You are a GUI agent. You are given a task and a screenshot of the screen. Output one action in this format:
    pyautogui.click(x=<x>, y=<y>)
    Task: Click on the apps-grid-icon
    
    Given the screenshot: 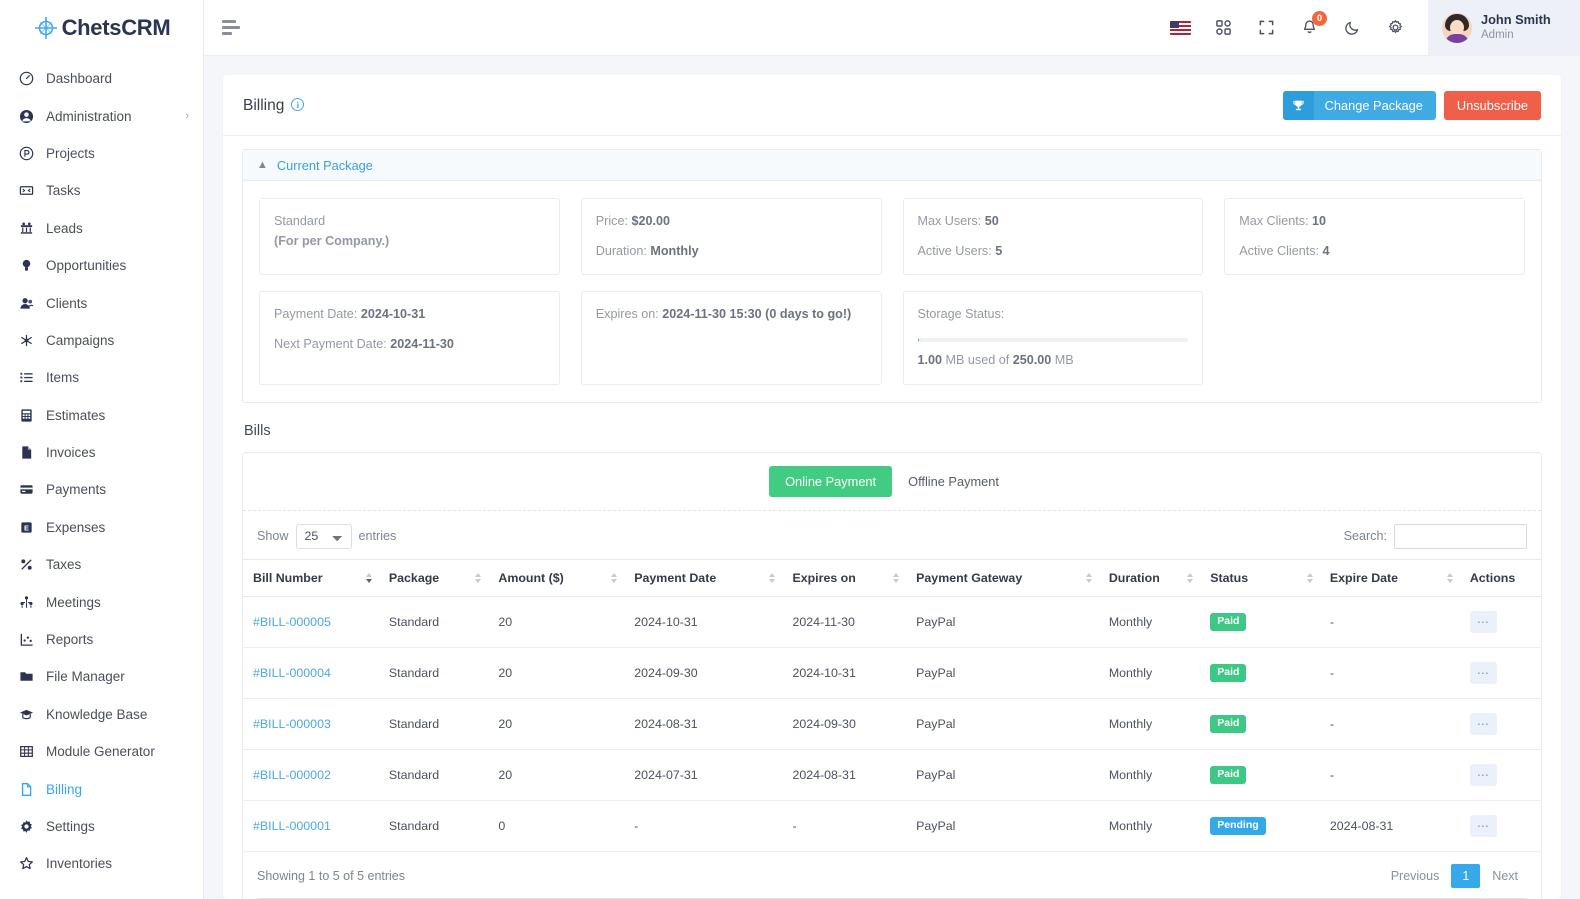 What is the action you would take?
    pyautogui.click(x=1223, y=28)
    